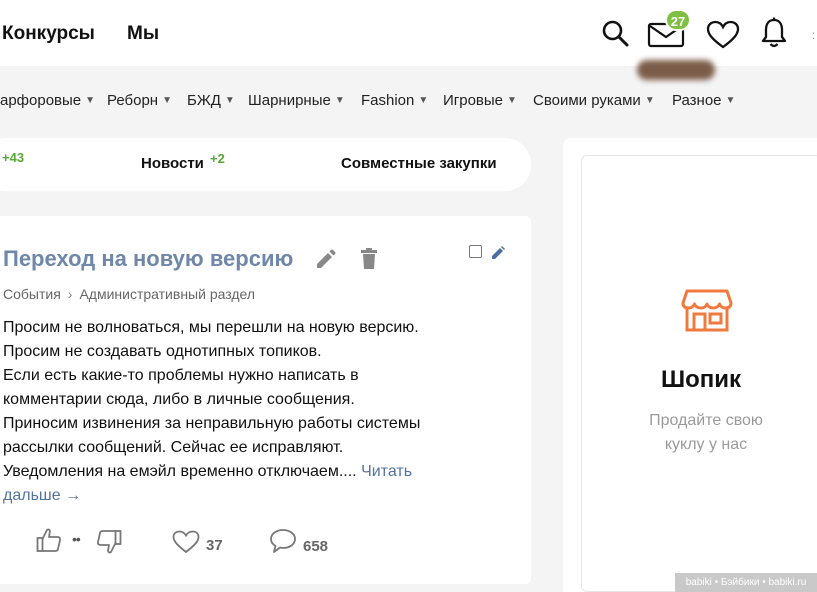 The image size is (817, 592). What do you see at coordinates (148, 259) in the screenshot?
I see `post-title: Переход на новую версию` at bounding box center [148, 259].